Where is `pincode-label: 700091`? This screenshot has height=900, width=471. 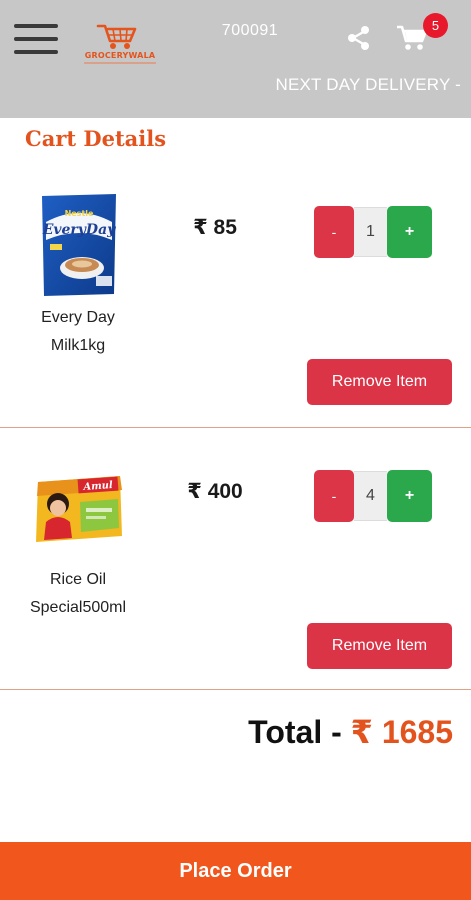
pincode-label: 700091 is located at coordinates (250, 31).